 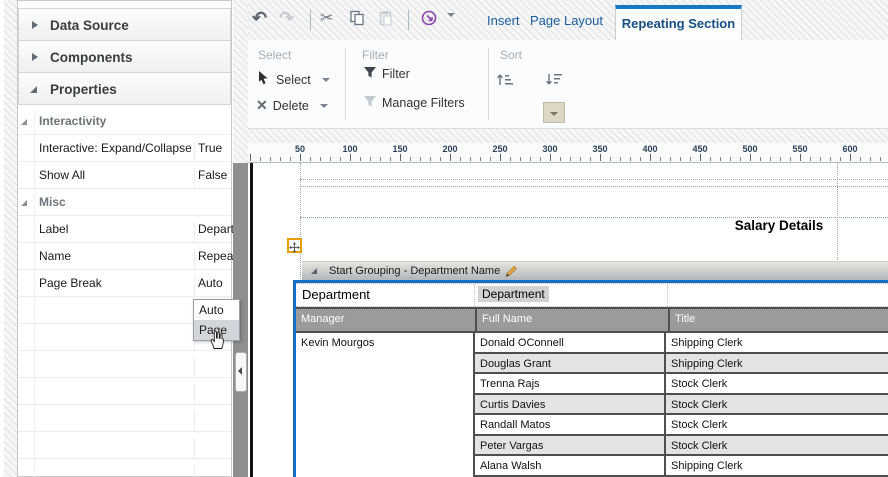 What do you see at coordinates (570, 383) in the screenshot?
I see `full-name-cell: Trenna Rajs` at bounding box center [570, 383].